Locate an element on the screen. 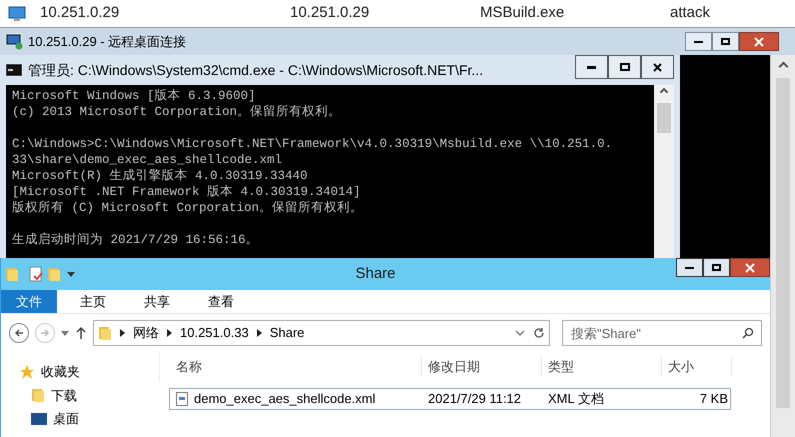  window-title: Share is located at coordinates (375, 274).